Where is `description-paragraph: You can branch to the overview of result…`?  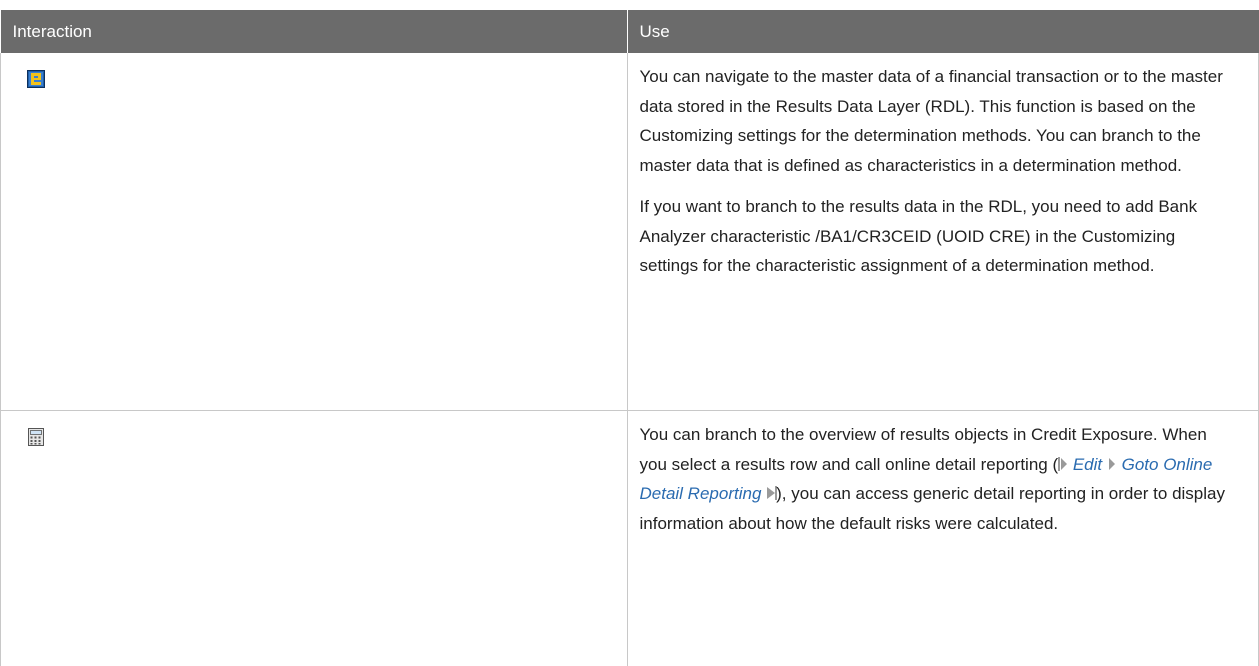 description-paragraph: You can branch to the overview of result… is located at coordinates (939, 479).